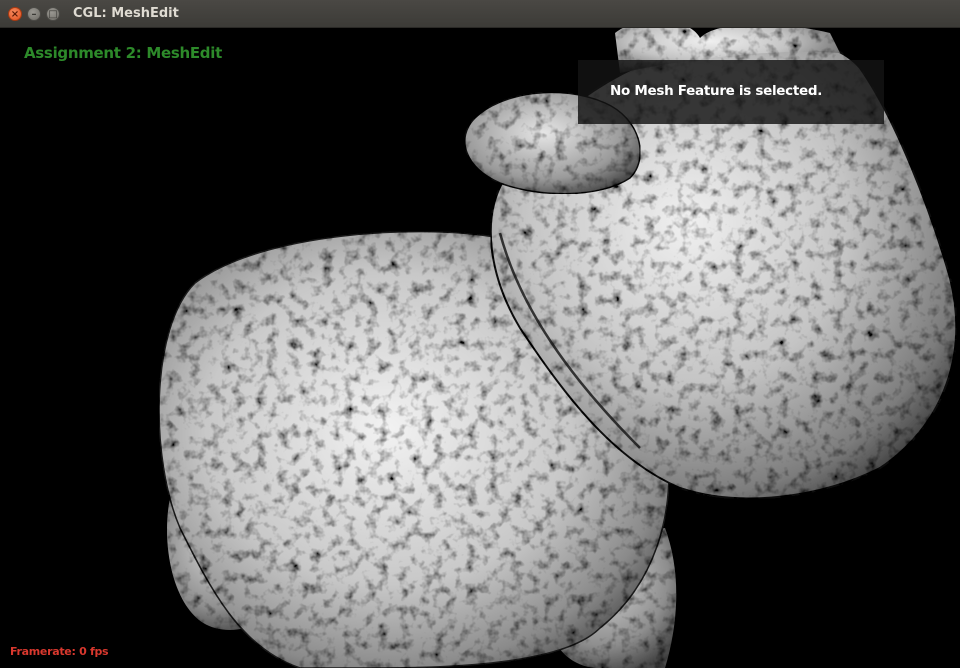 This screenshot has height=668, width=960. Describe the element at coordinates (123, 53) in the screenshot. I see `assignment-title: Assignment 2: MeshEdit` at that location.